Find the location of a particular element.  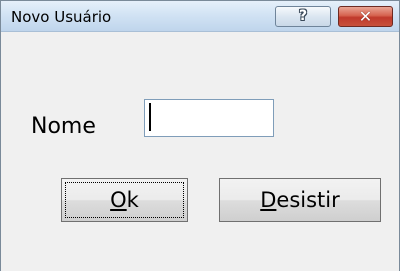

window-title: Novo Usuário is located at coordinates (61, 17).